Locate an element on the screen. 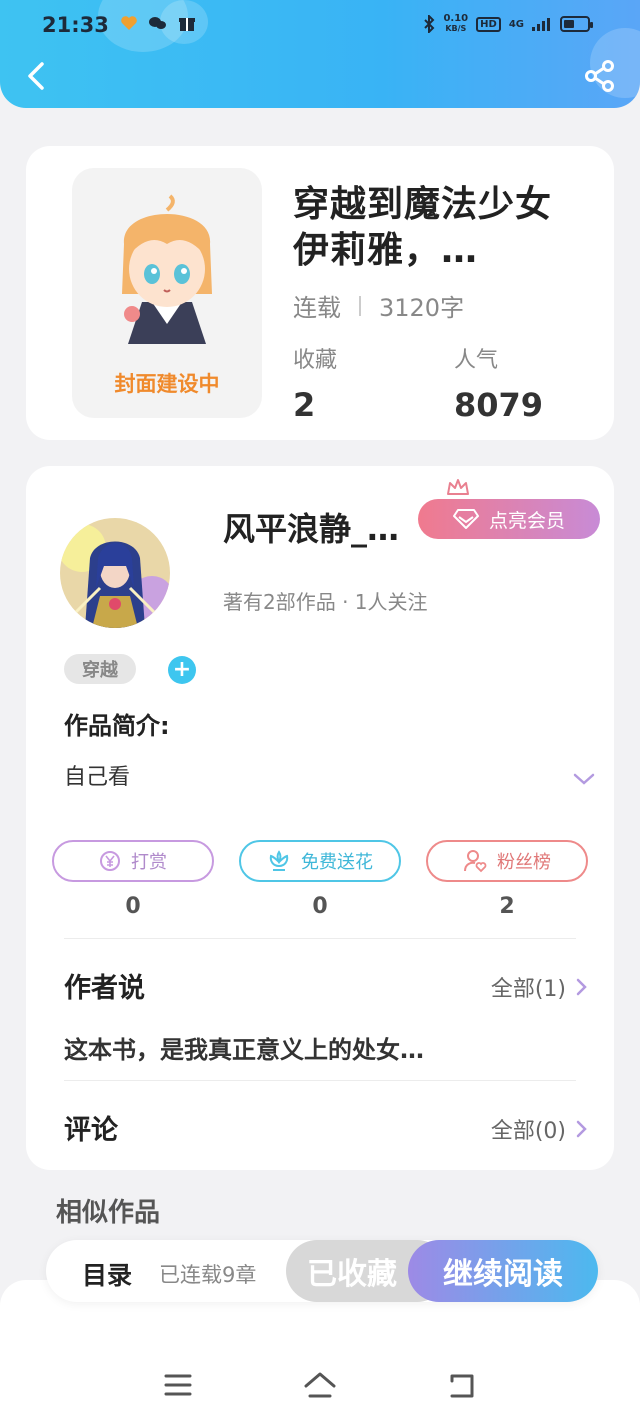 The height and width of the screenshot is (1422, 640). system-status-icons: 0.10 KB/S HD 4G is located at coordinates (508, 24).